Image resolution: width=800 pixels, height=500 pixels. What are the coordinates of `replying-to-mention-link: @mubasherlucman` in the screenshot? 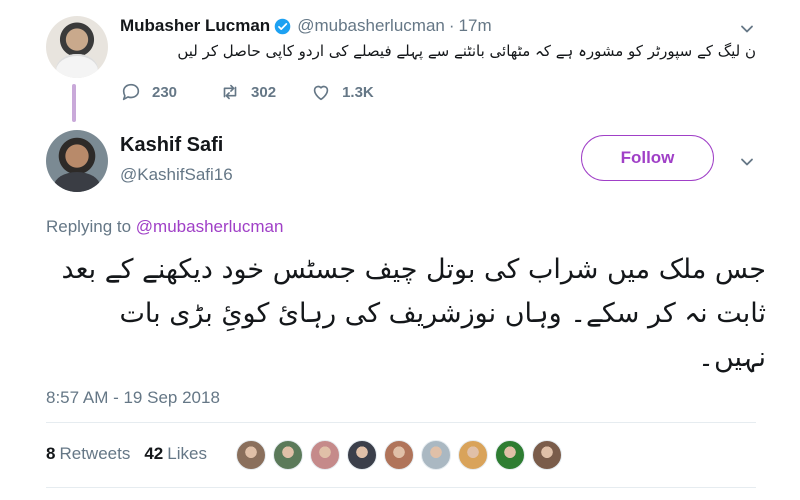 It's located at (210, 226).